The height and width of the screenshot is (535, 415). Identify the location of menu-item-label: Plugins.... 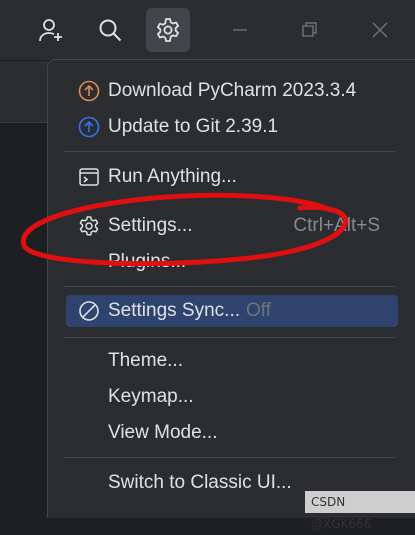
(147, 261).